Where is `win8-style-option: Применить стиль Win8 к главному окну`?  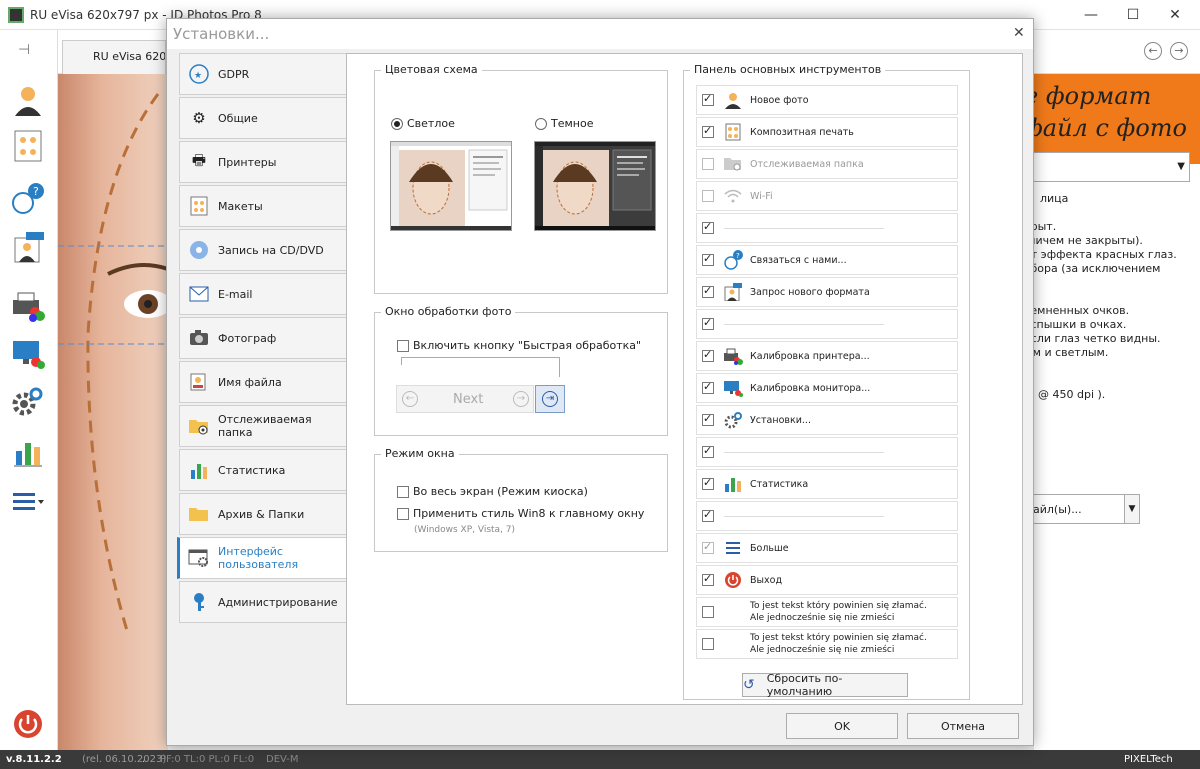
win8-style-option: Применить стиль Win8 к главному окну is located at coordinates (520, 513).